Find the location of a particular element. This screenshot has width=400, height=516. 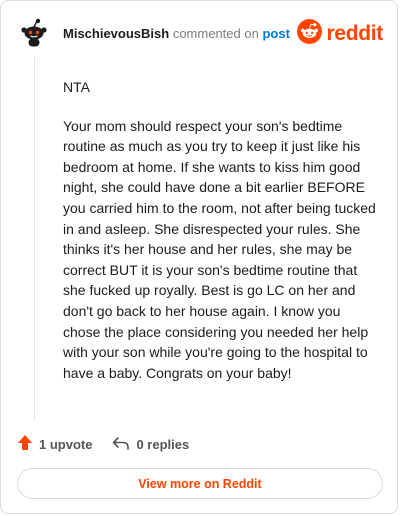

upvote-button: 1 upvote is located at coordinates (54, 444).